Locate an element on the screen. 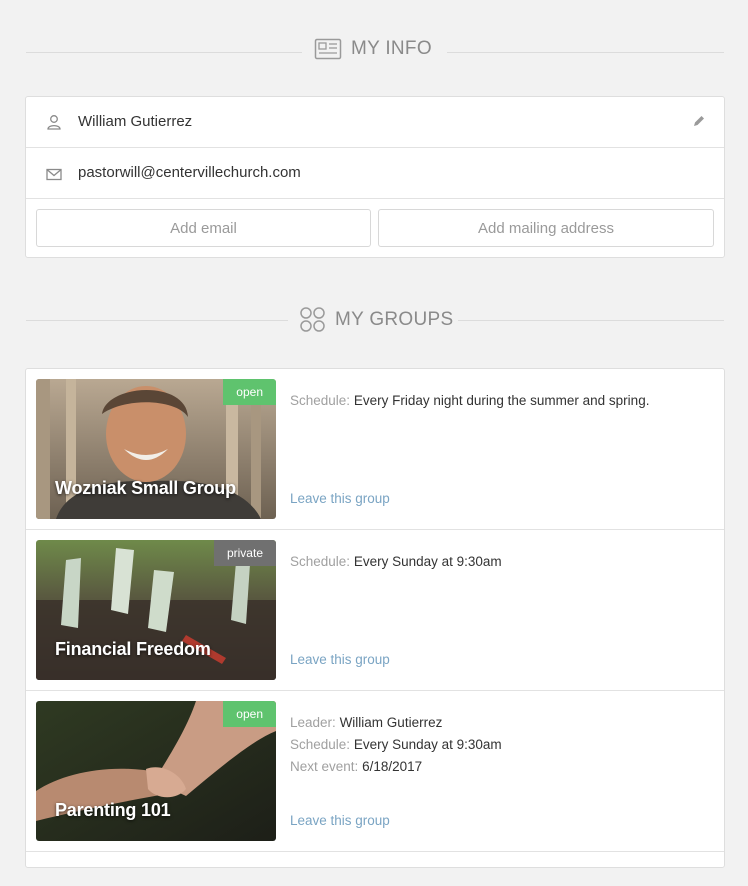  email-row: pastorwill@centervillechurch.com is located at coordinates (375, 173).